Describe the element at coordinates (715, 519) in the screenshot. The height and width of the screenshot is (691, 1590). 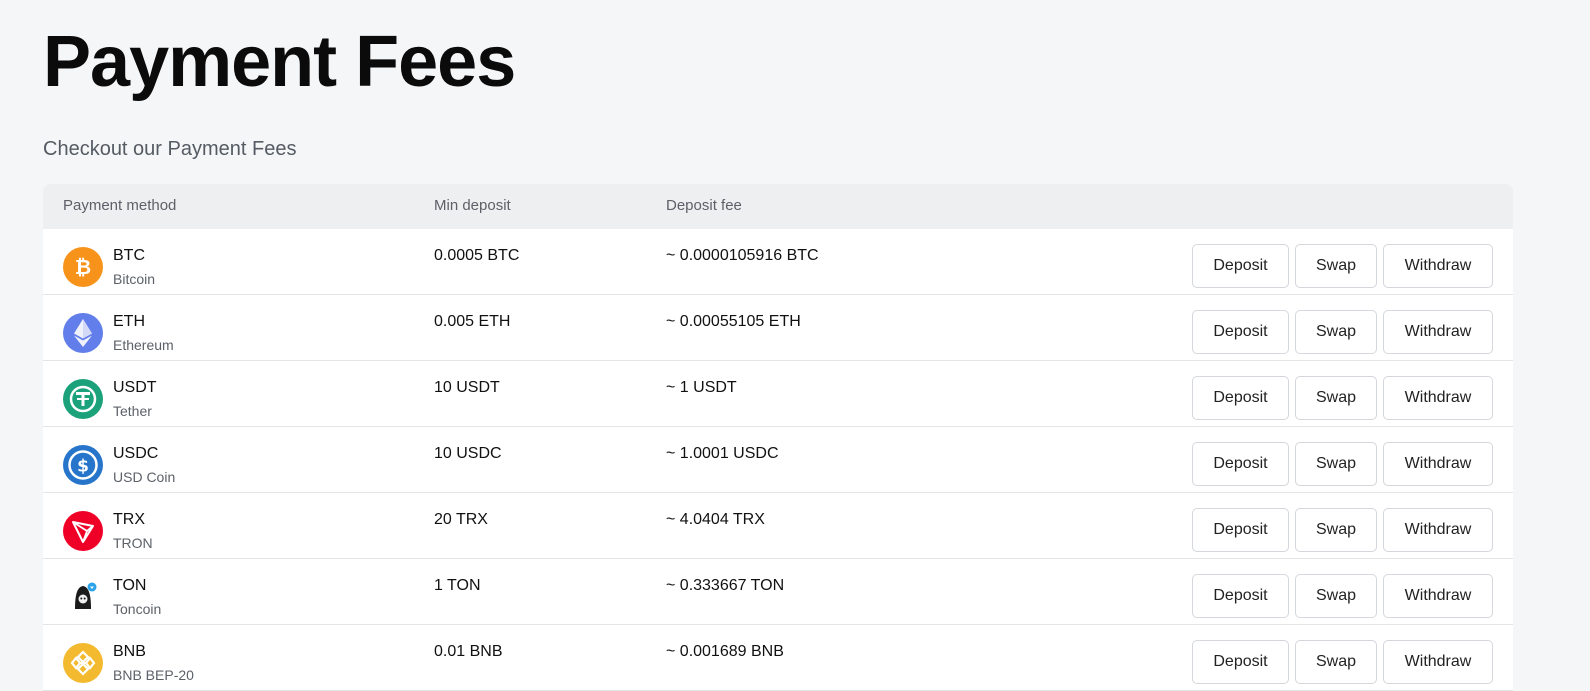
I see `deposit-fee-value: ~ 4.0404 TRX` at that location.